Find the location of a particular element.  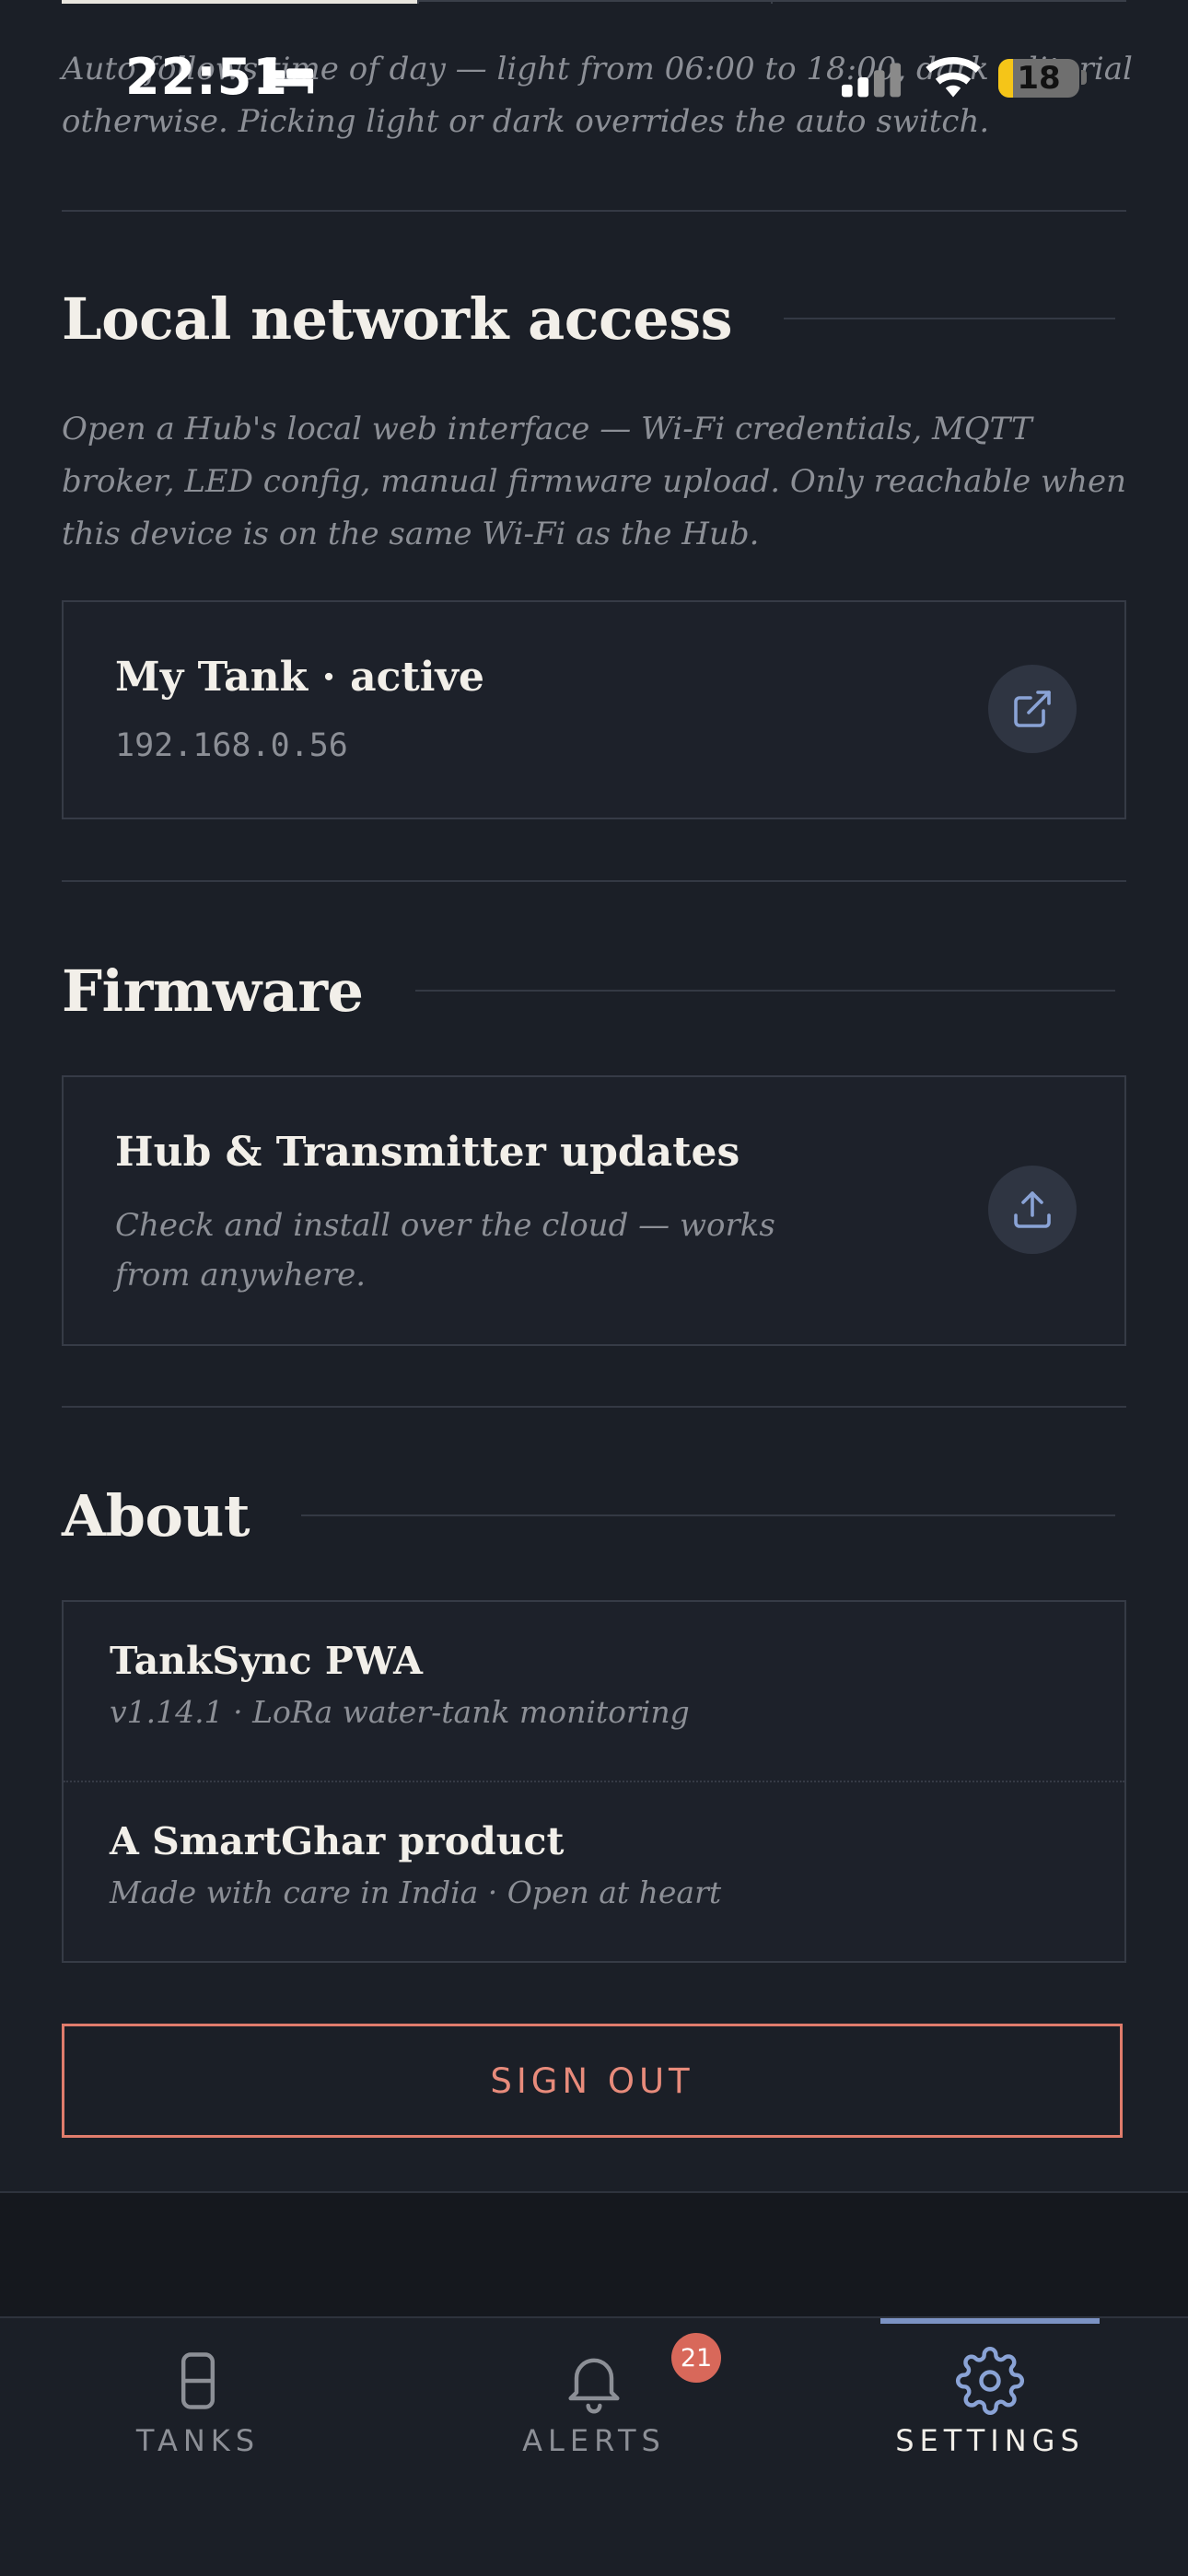

upload-icon is located at coordinates (1032, 1209).